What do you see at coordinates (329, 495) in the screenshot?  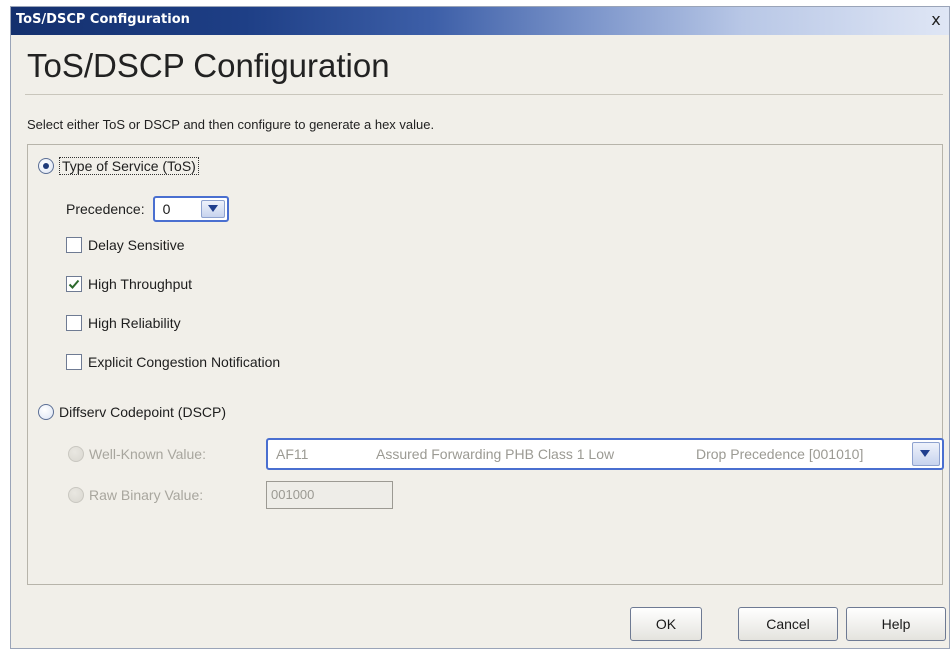 I see `raw-binary-field: 001000` at bounding box center [329, 495].